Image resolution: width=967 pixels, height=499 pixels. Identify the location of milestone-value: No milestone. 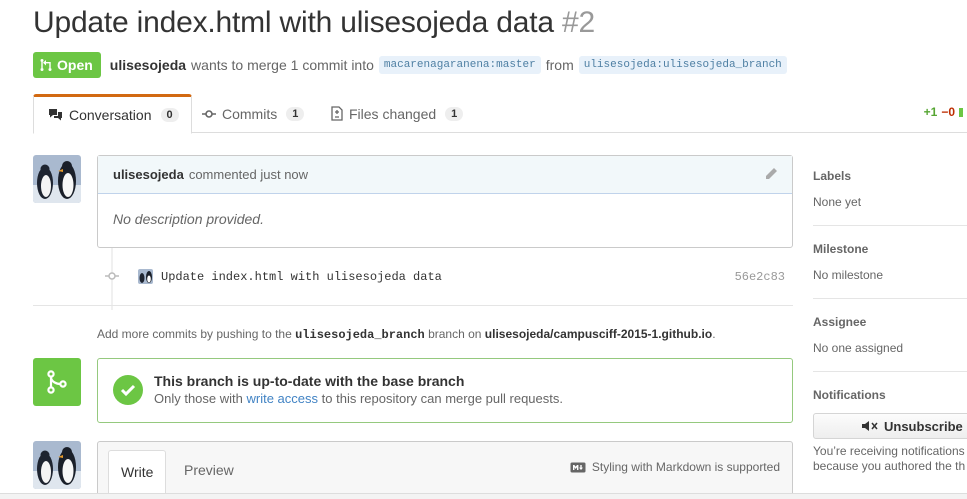
(848, 275).